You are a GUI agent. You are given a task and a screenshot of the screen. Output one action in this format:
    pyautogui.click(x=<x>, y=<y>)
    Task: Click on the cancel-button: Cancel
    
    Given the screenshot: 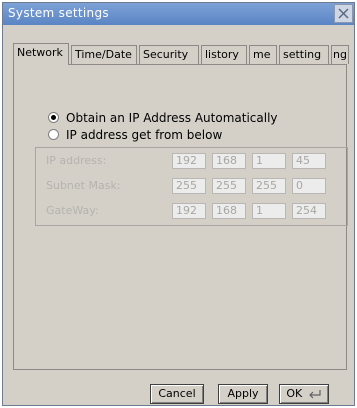 What is the action you would take?
    pyautogui.click(x=177, y=394)
    